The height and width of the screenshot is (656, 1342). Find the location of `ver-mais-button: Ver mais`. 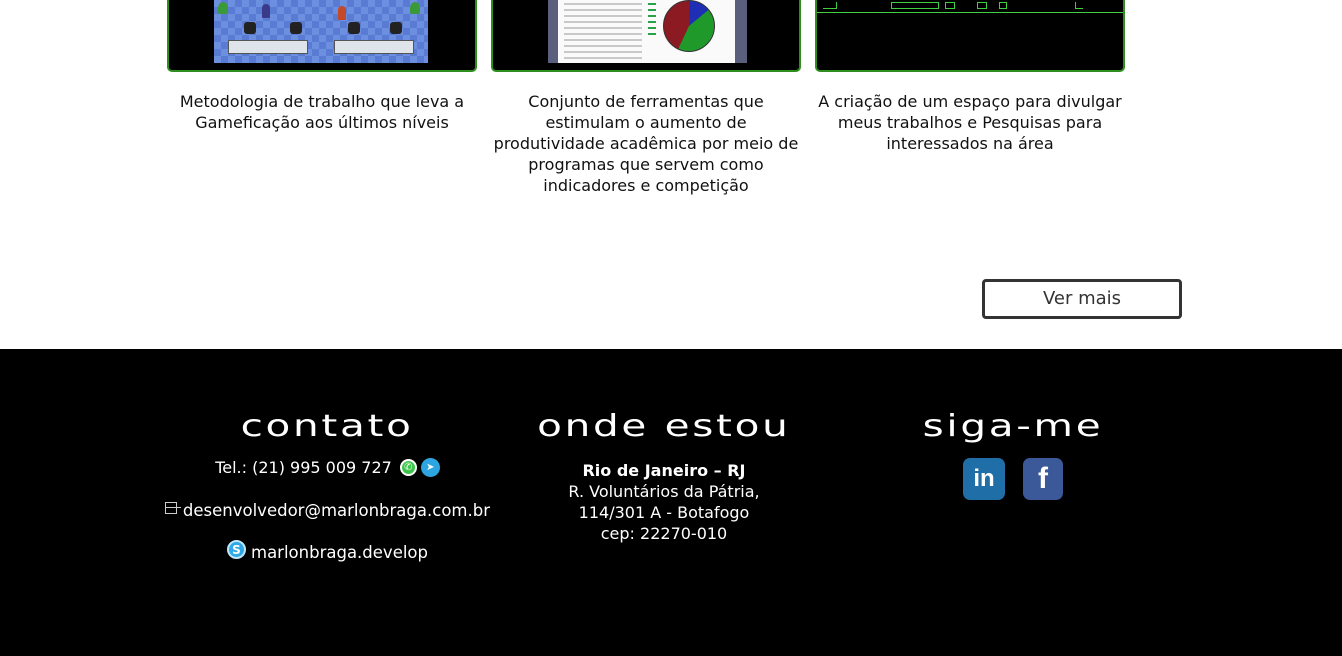

ver-mais-button: Ver mais is located at coordinates (1082, 299).